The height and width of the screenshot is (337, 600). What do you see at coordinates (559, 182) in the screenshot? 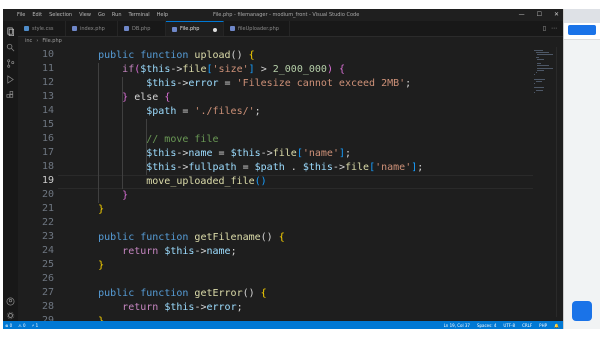
I see `editor-scrollbar` at bounding box center [559, 182].